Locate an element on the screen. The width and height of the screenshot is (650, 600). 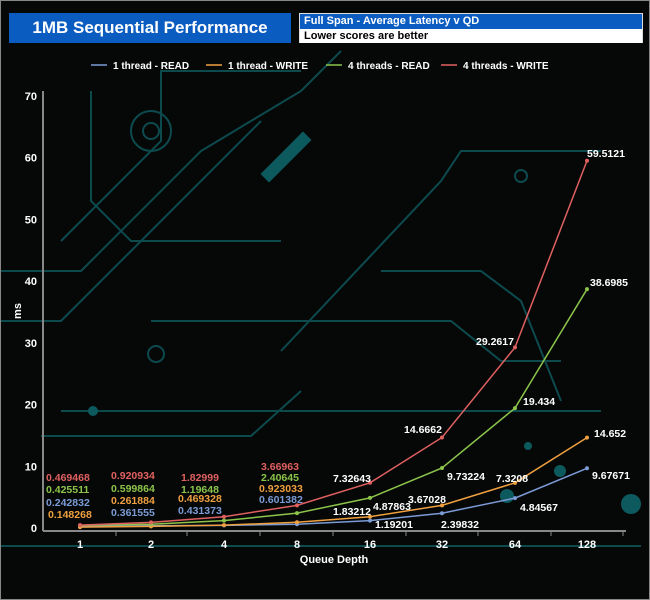
data-label: 0.261884 is located at coordinates (133, 501).